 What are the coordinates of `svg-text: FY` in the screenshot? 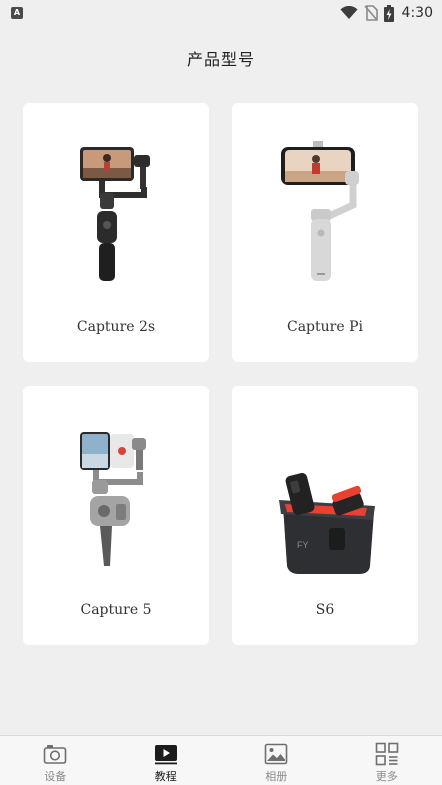 It's located at (303, 545).